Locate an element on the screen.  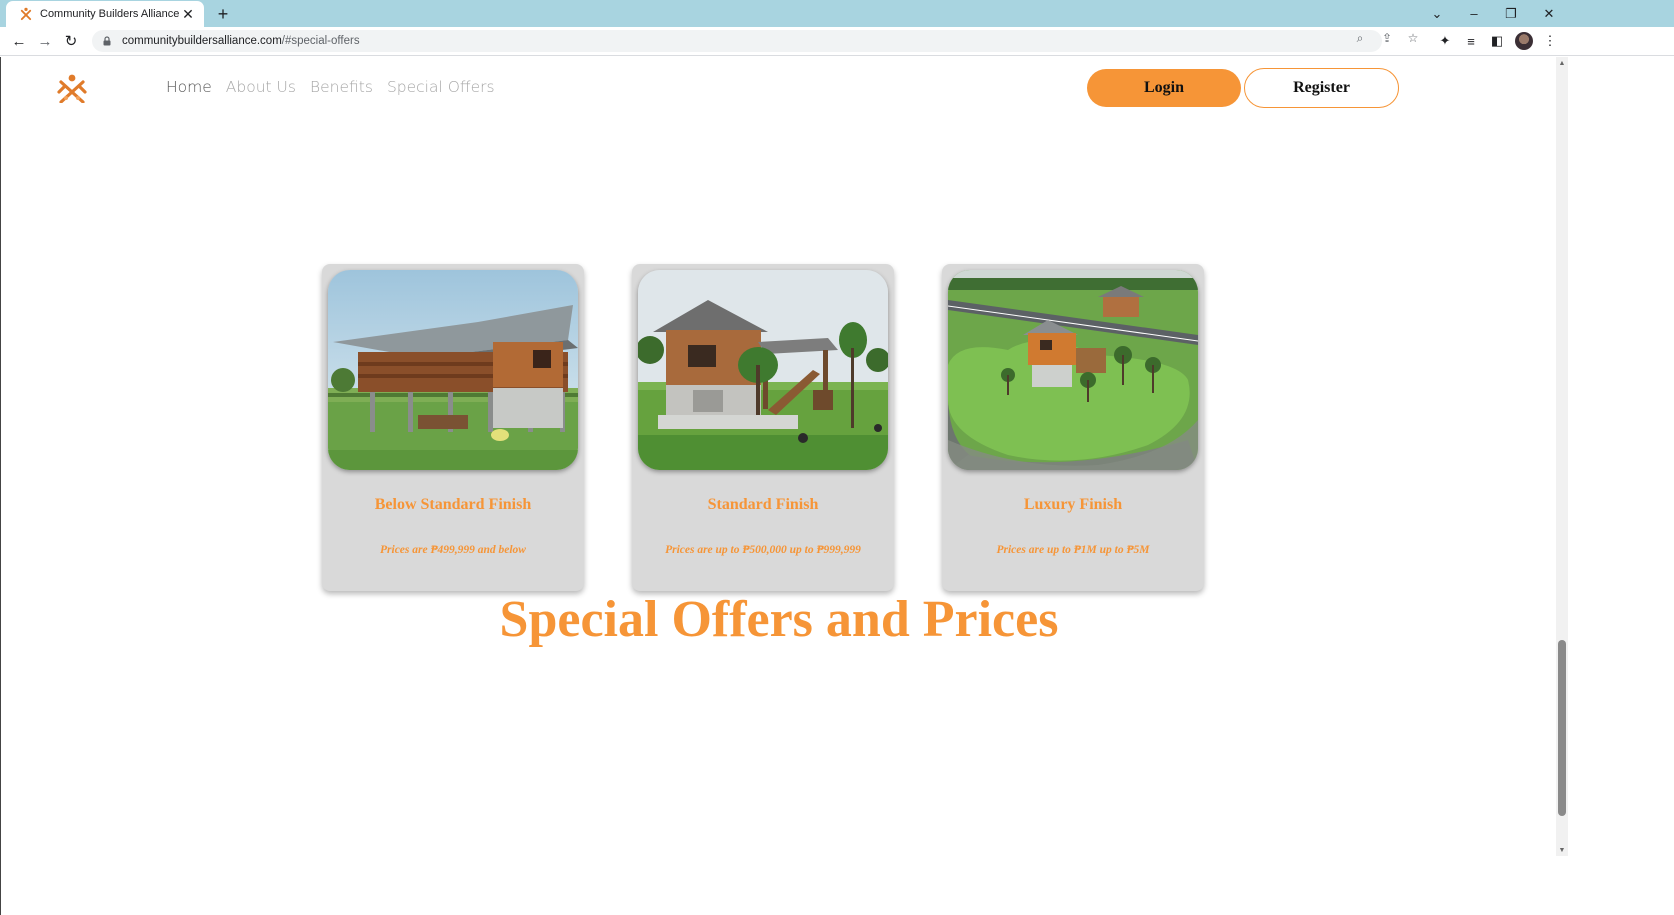
offer-photo-wooden-house is located at coordinates (763, 370).